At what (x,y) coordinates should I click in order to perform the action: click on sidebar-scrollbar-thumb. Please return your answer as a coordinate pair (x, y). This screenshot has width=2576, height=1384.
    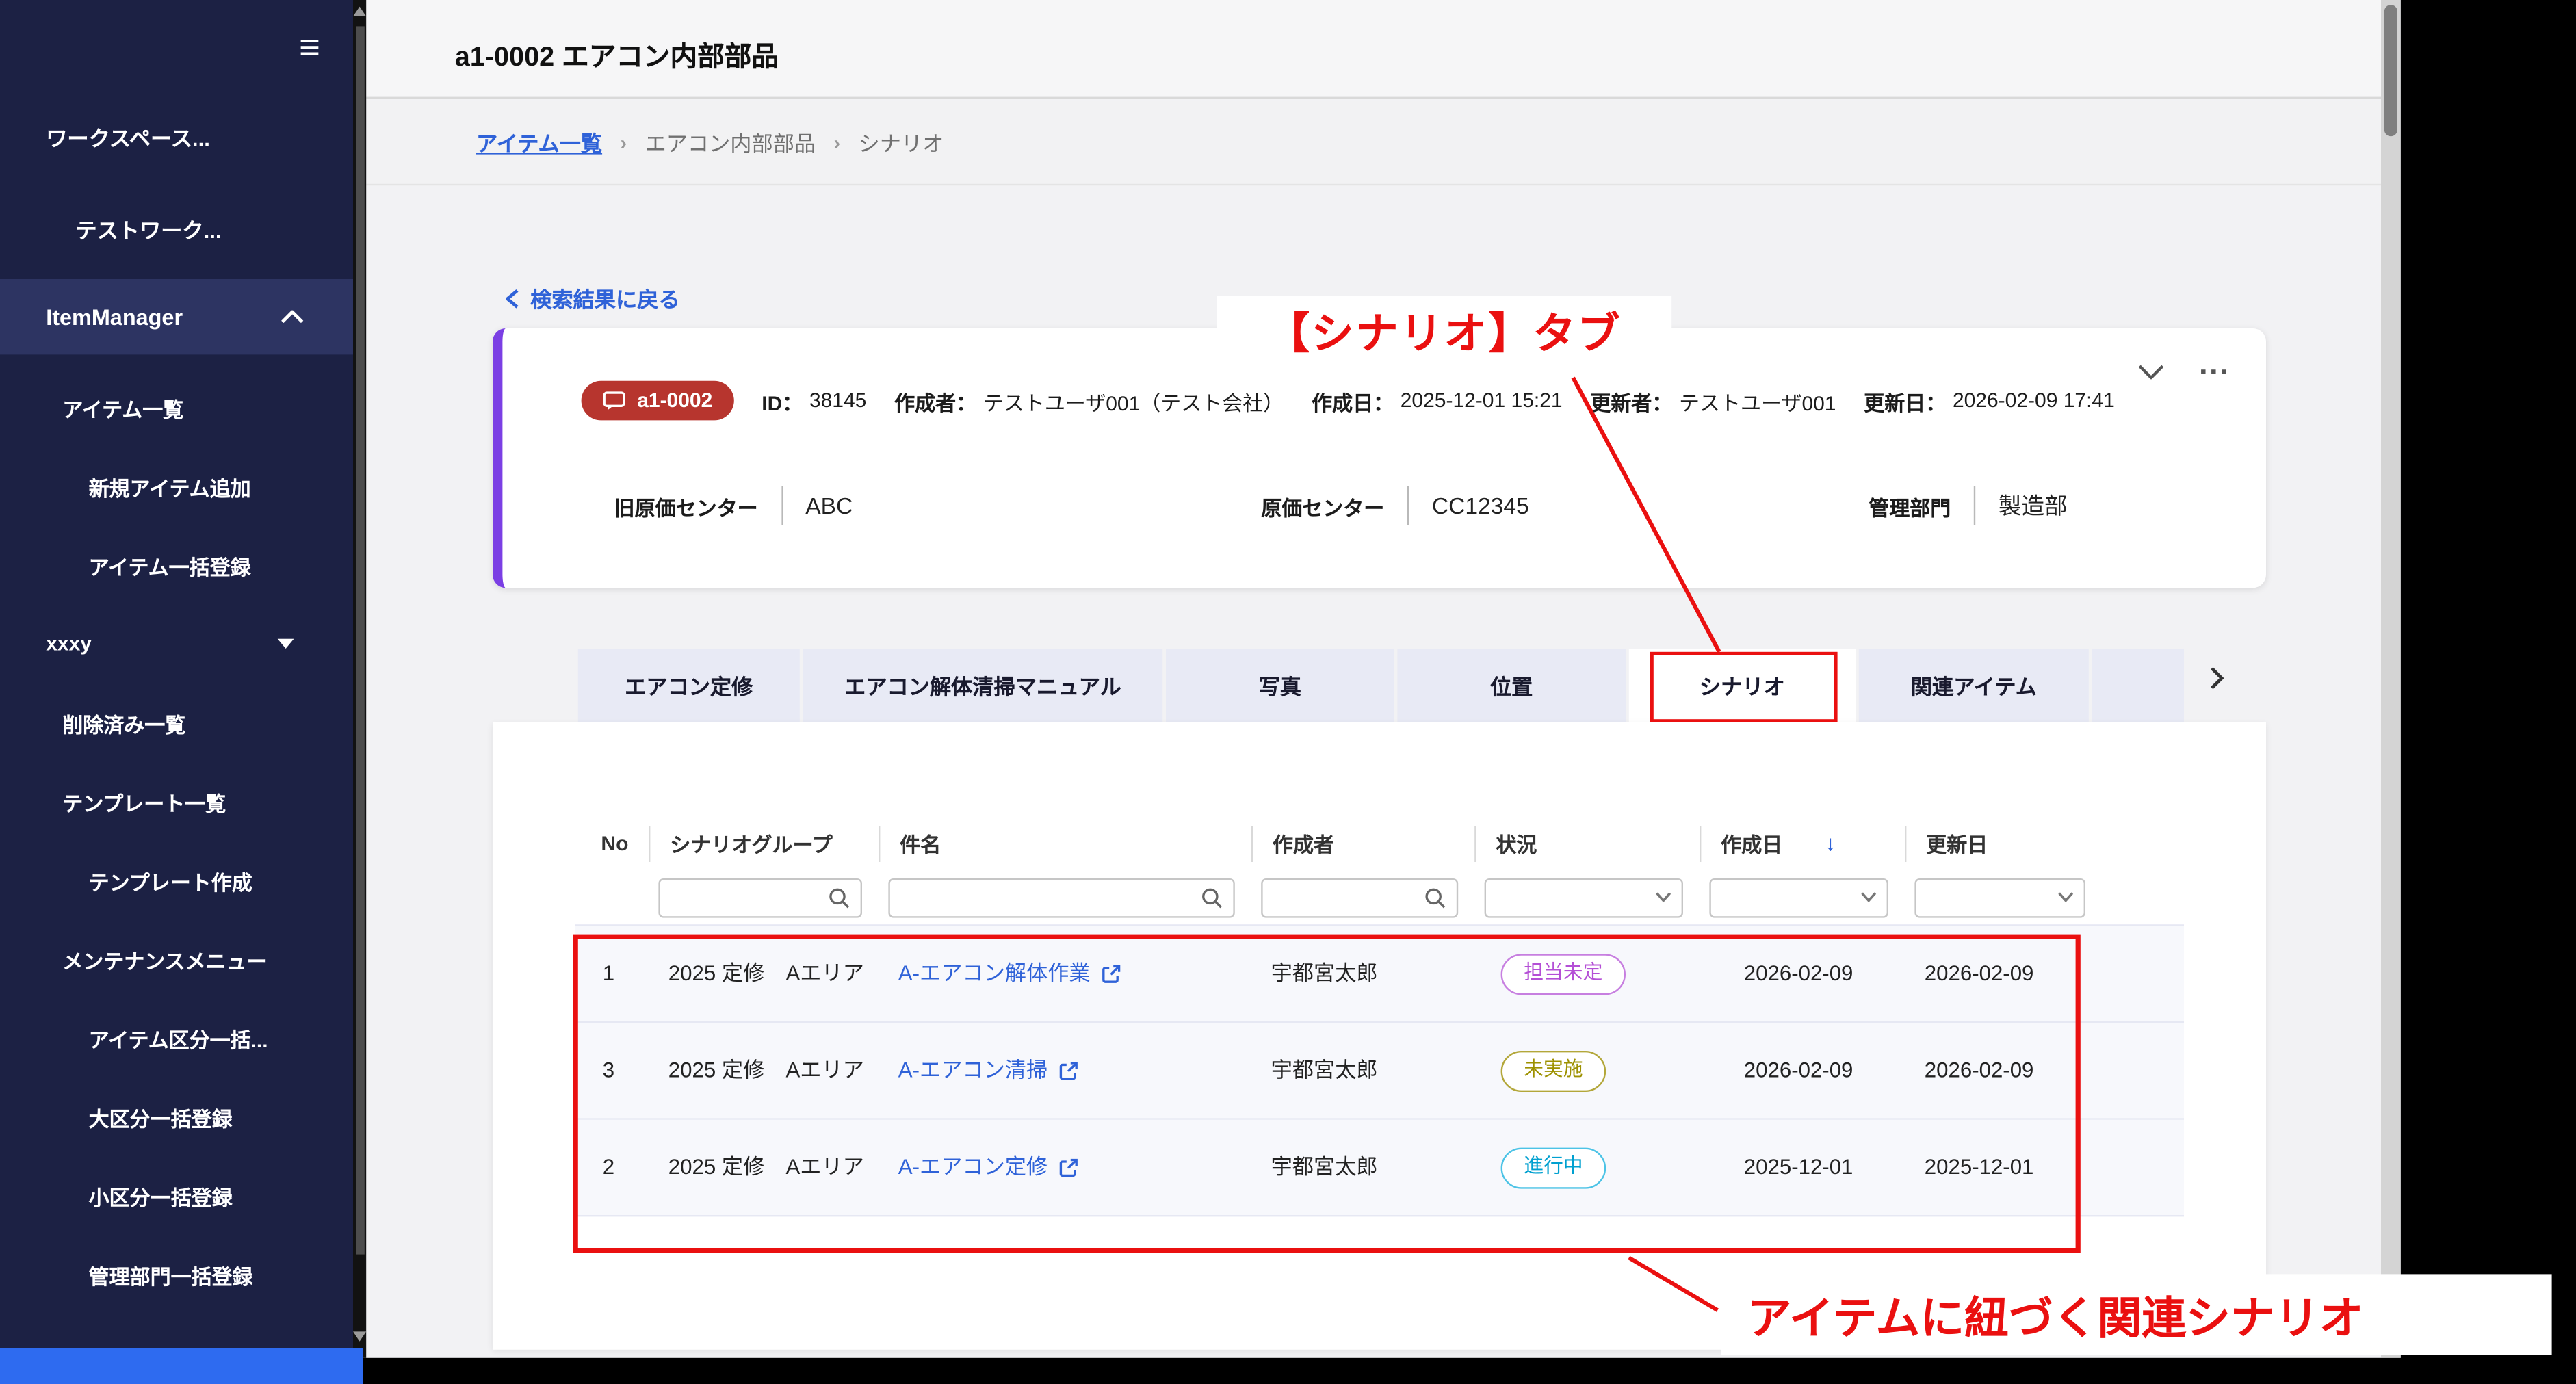
    Looking at the image, I should click on (359, 640).